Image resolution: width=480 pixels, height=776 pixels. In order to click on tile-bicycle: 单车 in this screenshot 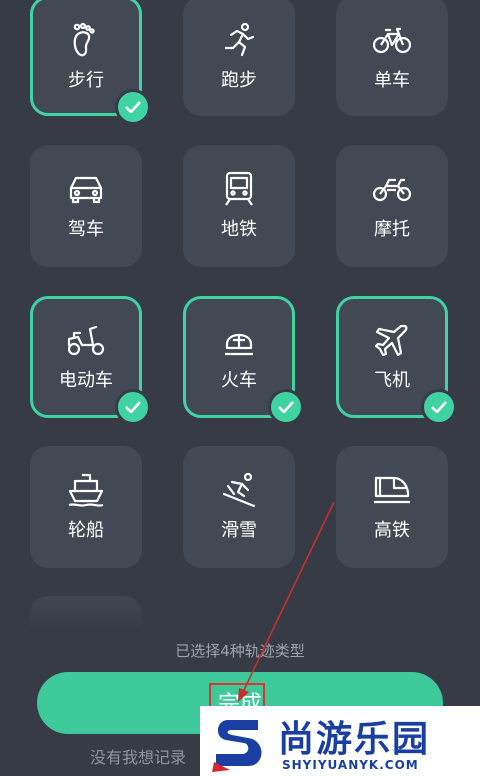, I will do `click(392, 58)`.